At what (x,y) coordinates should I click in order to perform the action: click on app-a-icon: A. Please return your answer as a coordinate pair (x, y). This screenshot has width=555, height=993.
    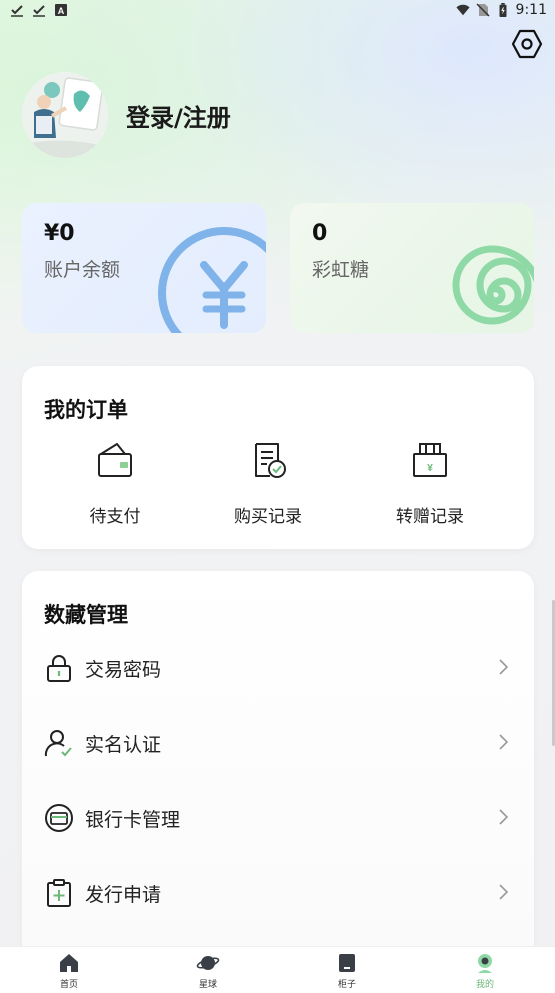
    Looking at the image, I should click on (61, 10).